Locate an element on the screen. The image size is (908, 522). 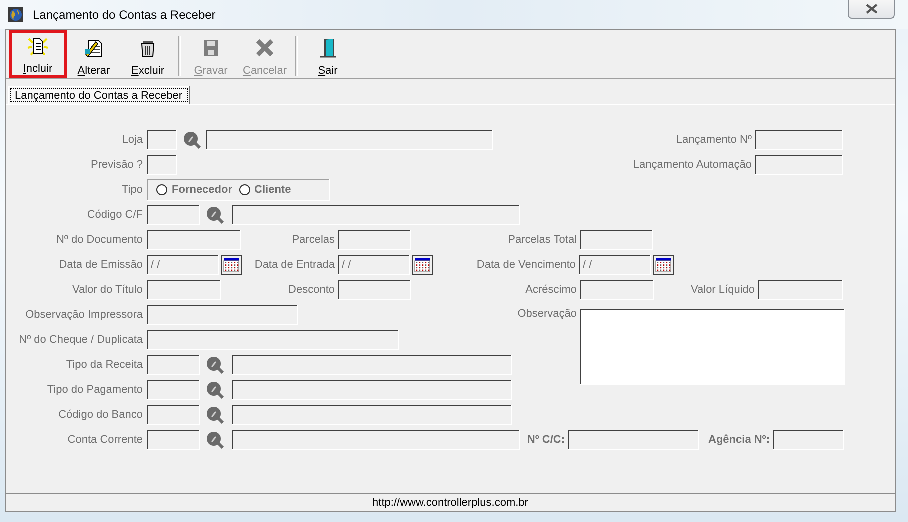
field-label: Nº do Cheque / Duplicata is located at coordinates (81, 340).